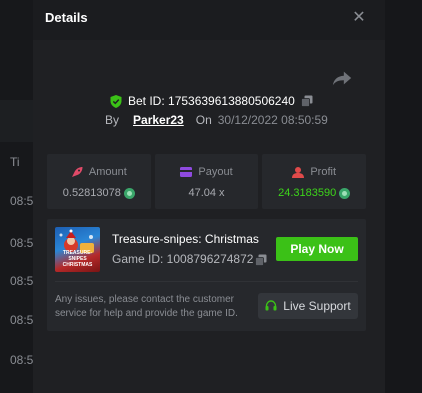  I want to click on bet-id-text: Bet ID: 1753639613880506240, so click(211, 101).